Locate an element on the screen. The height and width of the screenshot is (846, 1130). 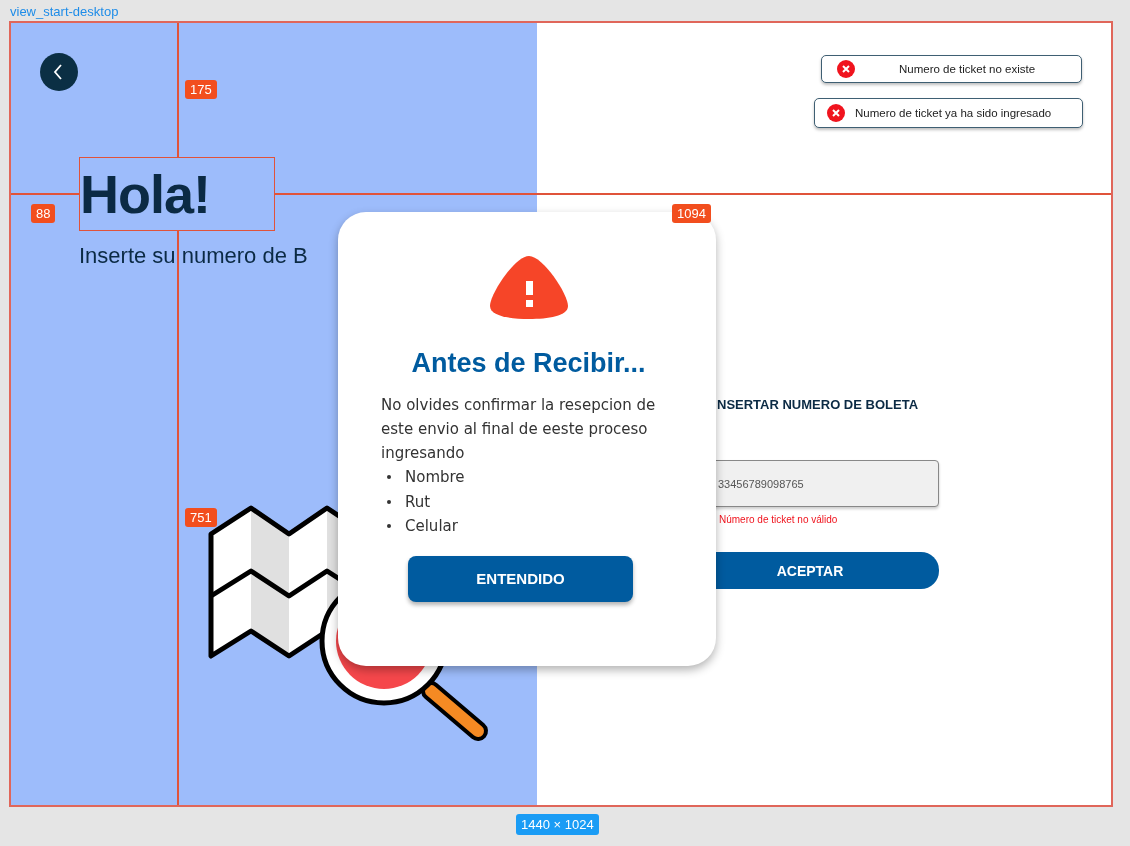
measurement-badge: 751 is located at coordinates (201, 517).